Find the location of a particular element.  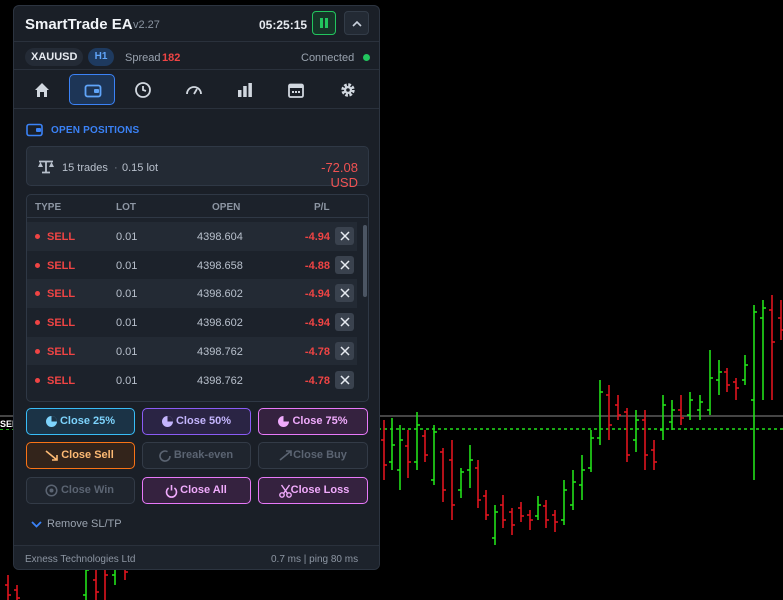

table-scrollbar is located at coordinates (365, 261).